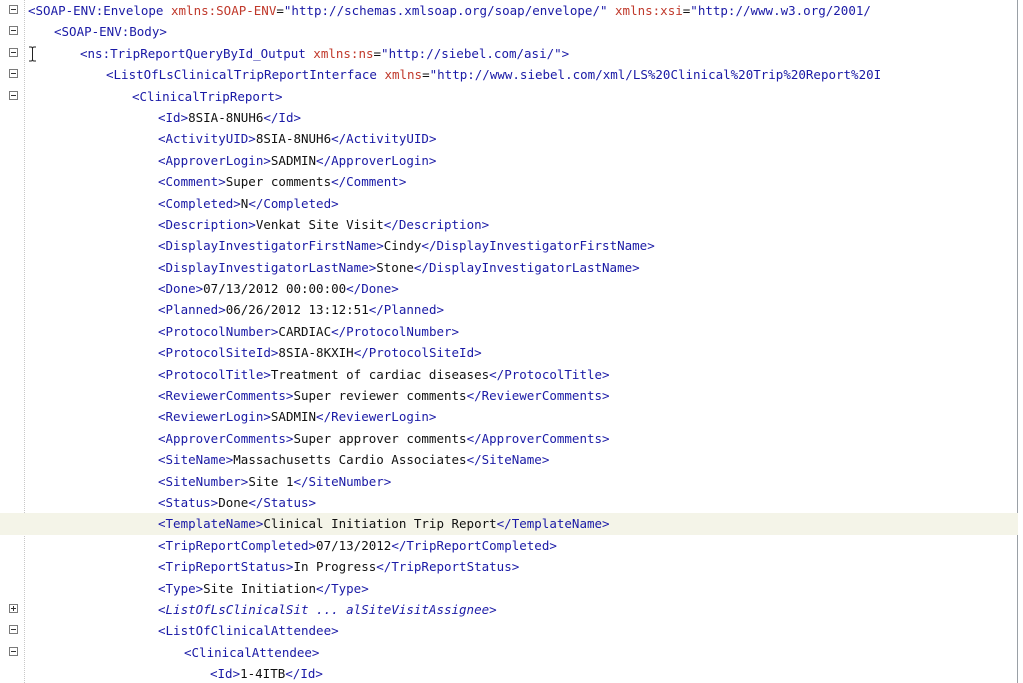  I want to click on code-line: <ReviewerLogin>SADMIN</ReviewerLogin>, so click(509, 416).